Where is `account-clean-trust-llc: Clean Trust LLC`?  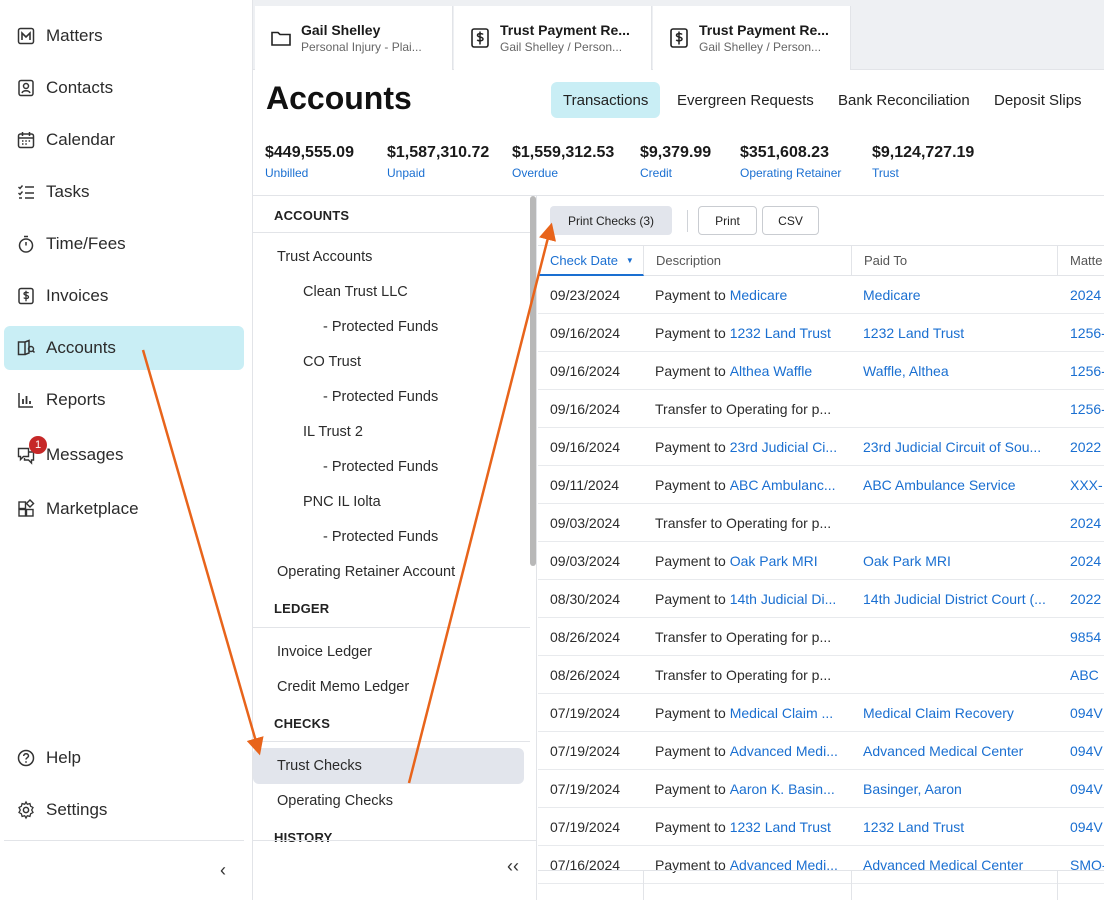 account-clean-trust-llc: Clean Trust LLC is located at coordinates (355, 292).